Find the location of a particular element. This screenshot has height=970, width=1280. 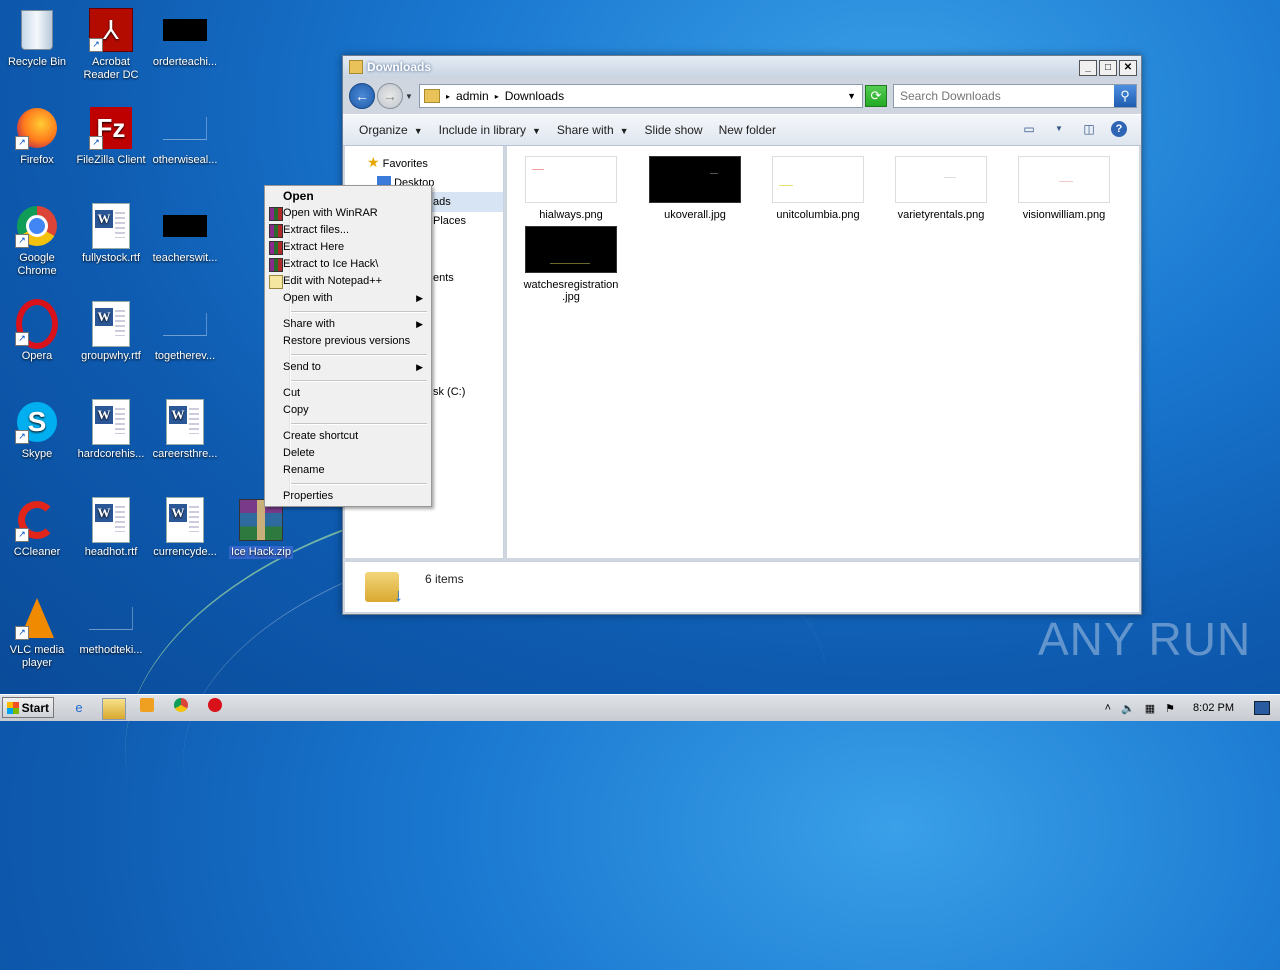

desktop-icon-label: Skype is located at coordinates (37, 454).